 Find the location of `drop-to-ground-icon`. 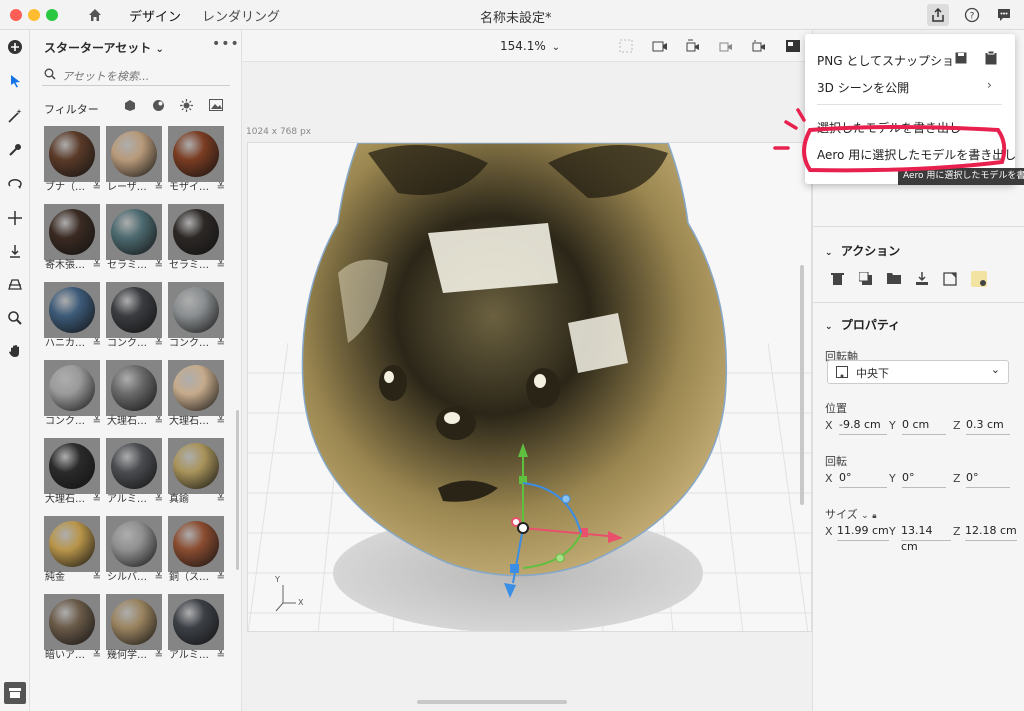

drop-to-ground-icon is located at coordinates (15, 251).